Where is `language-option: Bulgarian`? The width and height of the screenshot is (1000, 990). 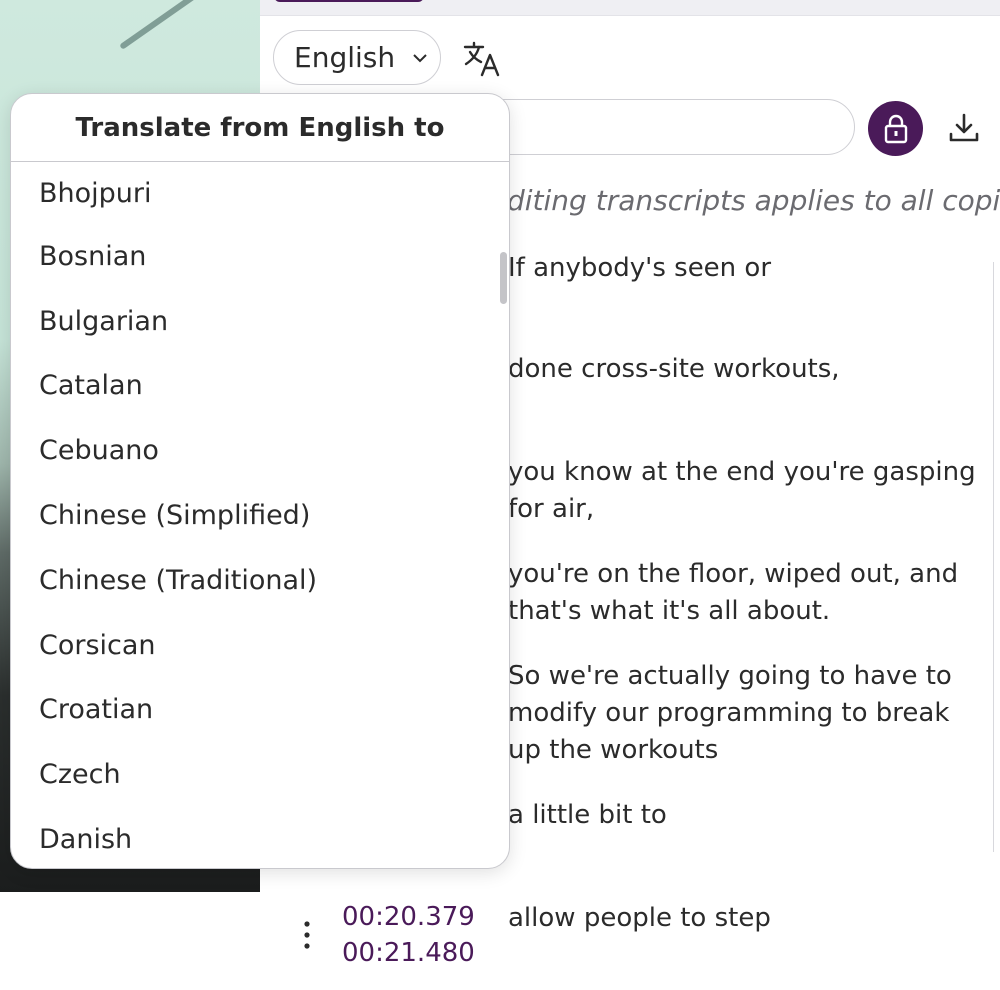
language-option: Bulgarian is located at coordinates (260, 321).